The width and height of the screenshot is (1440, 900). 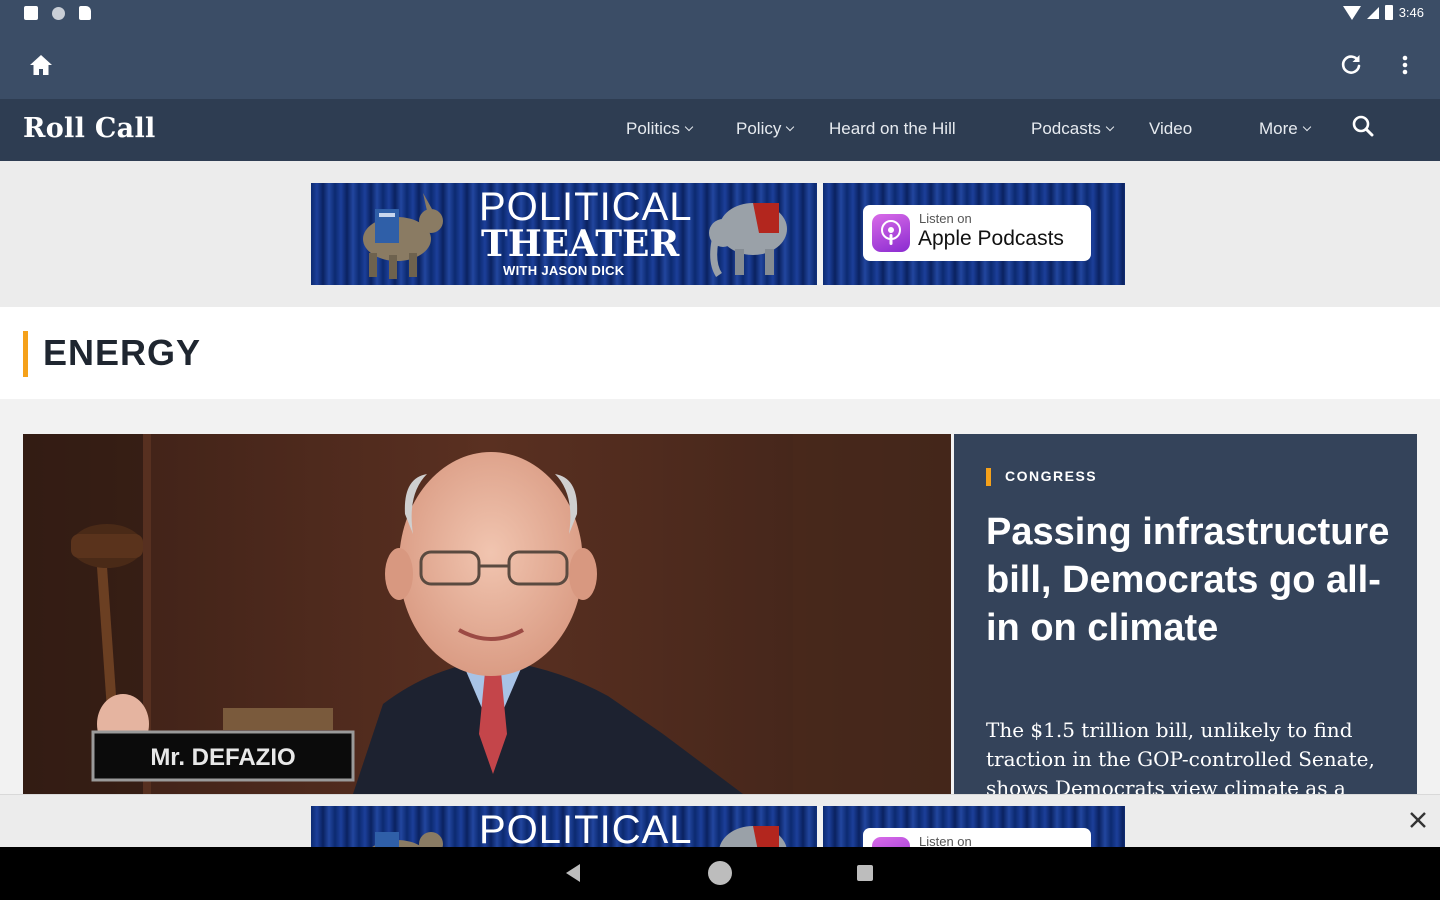 I want to click on search-icon, so click(x=1363, y=126).